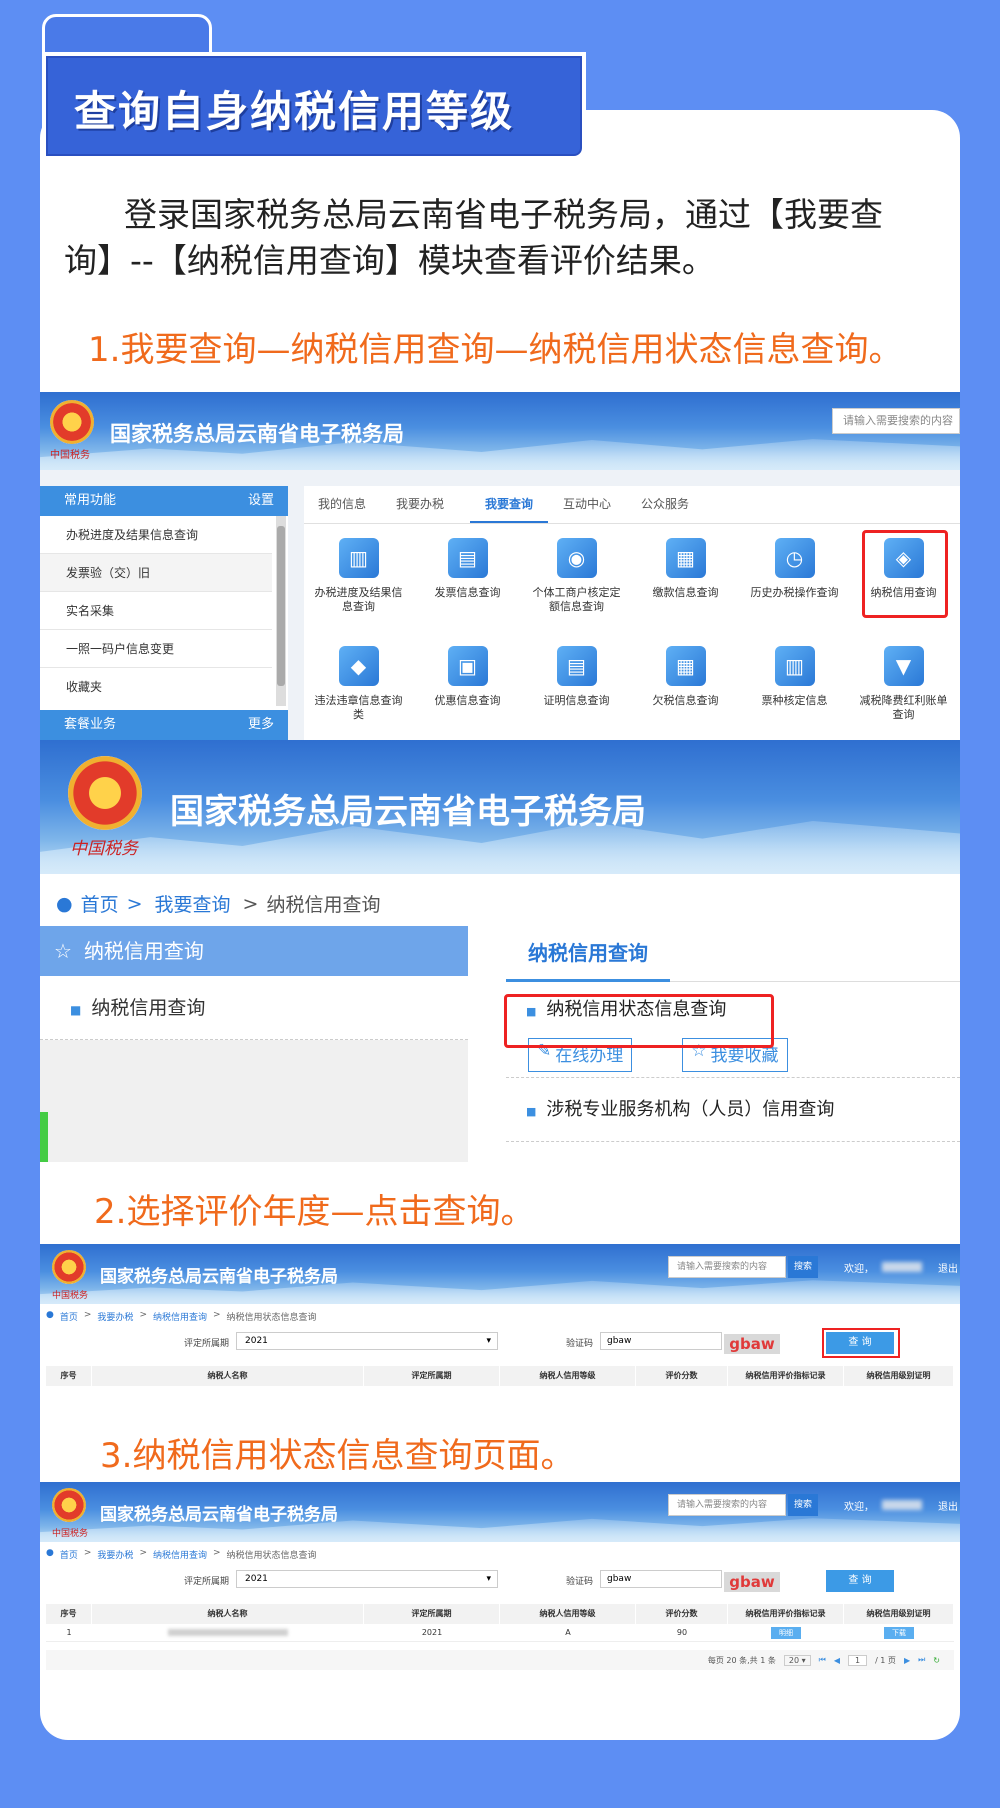 The height and width of the screenshot is (1808, 1000). What do you see at coordinates (358, 599) in the screenshot?
I see `service-tile-label: 办税进度及结果信息查询` at bounding box center [358, 599].